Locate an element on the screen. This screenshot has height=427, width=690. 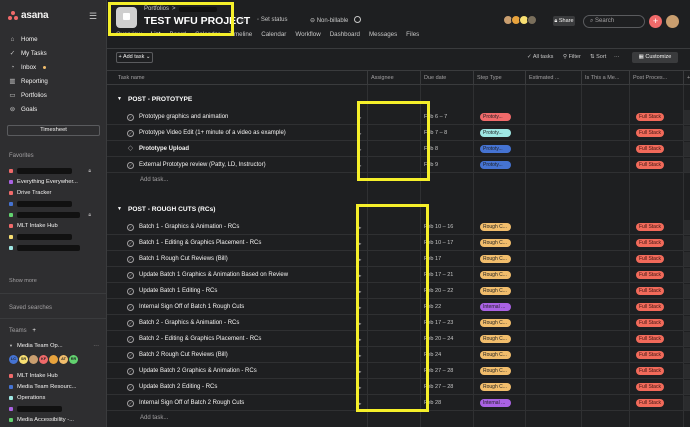
team-project-item: MLT Intake Hub is located at coordinates (53, 375).